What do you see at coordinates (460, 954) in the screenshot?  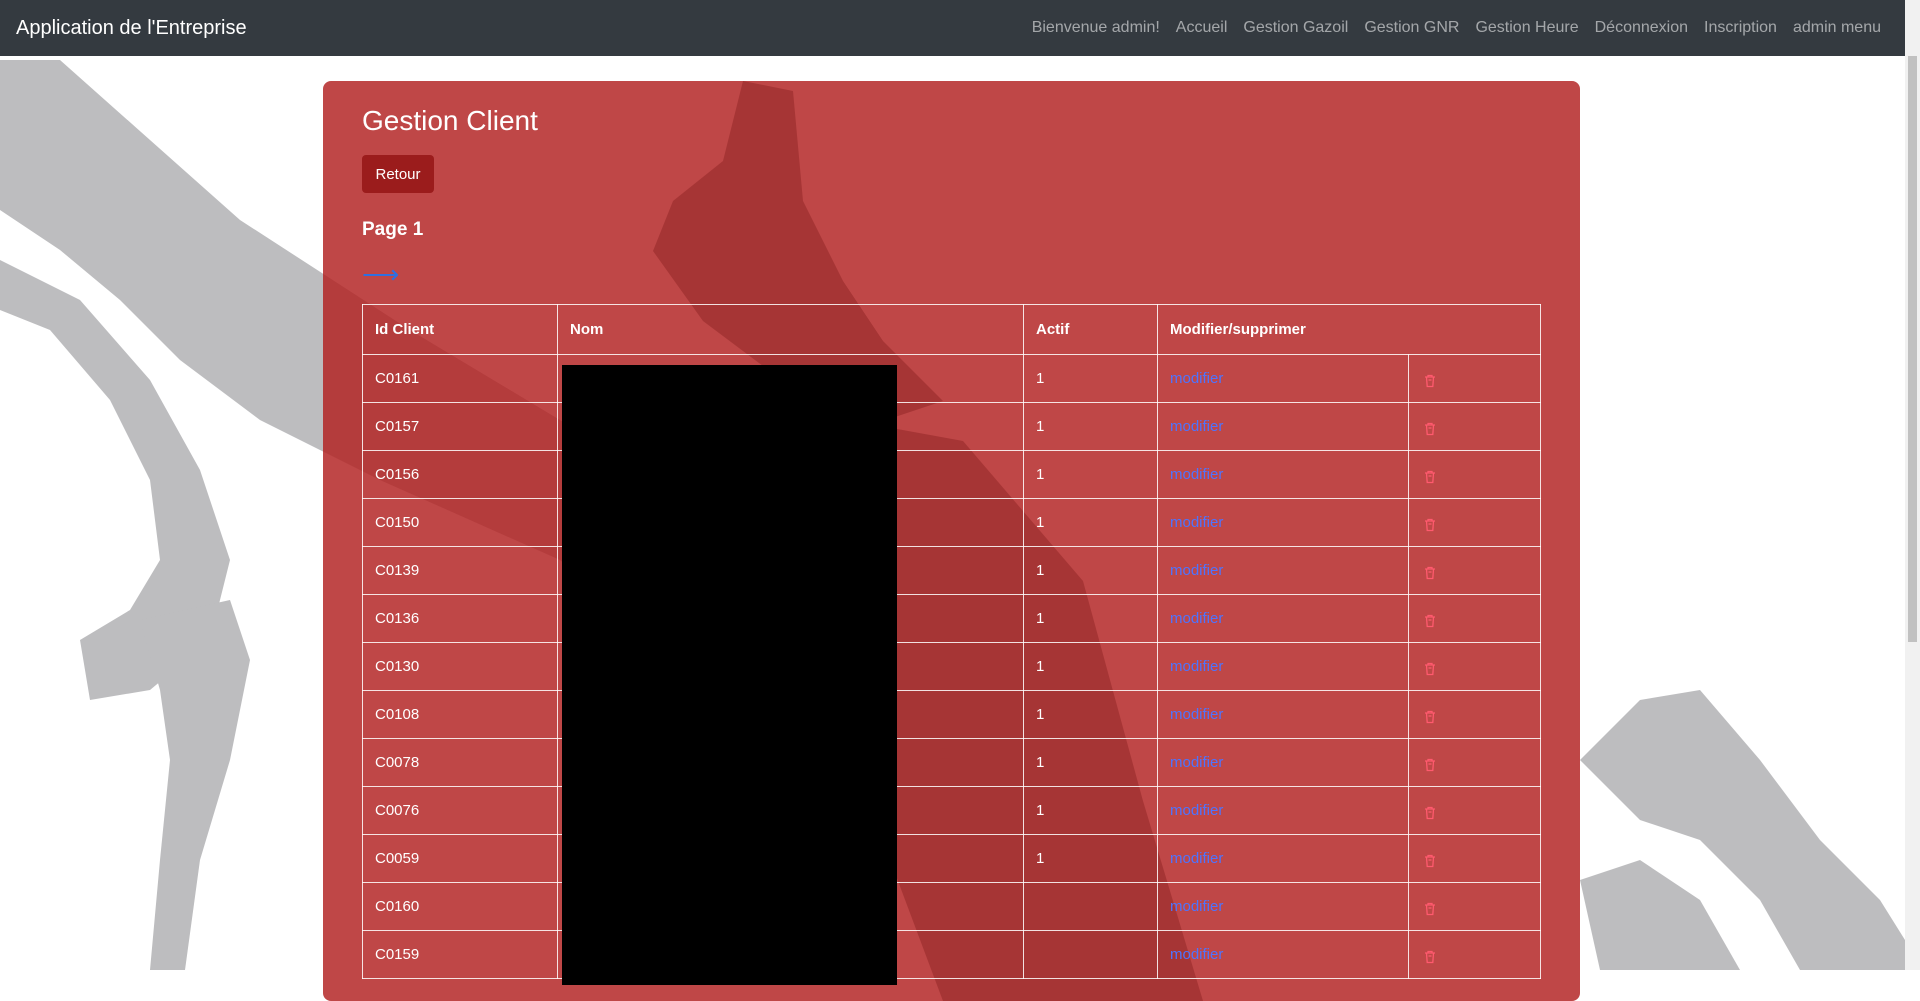 I see `cell-id-client: C0159` at bounding box center [460, 954].